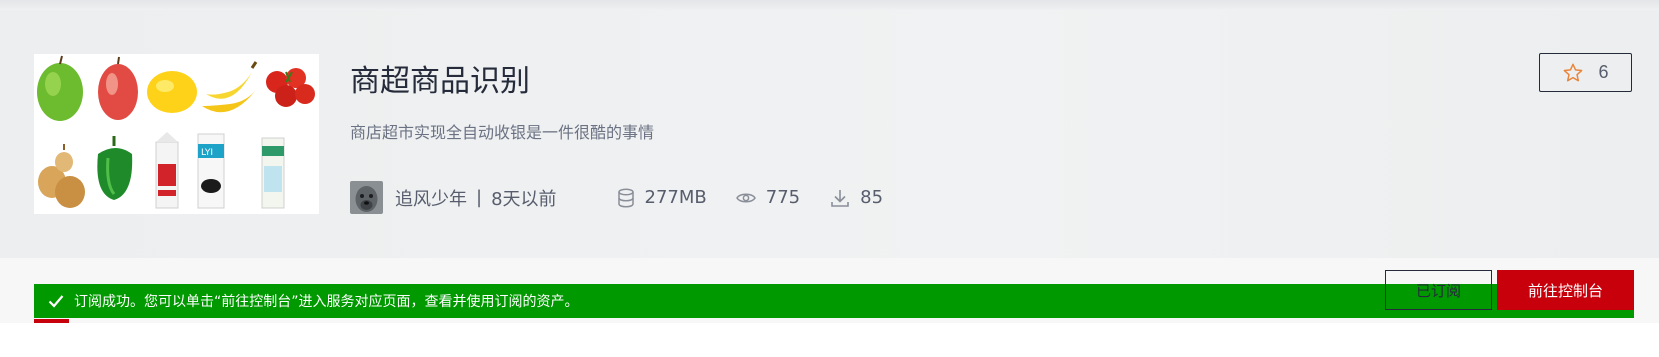  Describe the element at coordinates (745, 197) in the screenshot. I see `eye-icon` at that location.